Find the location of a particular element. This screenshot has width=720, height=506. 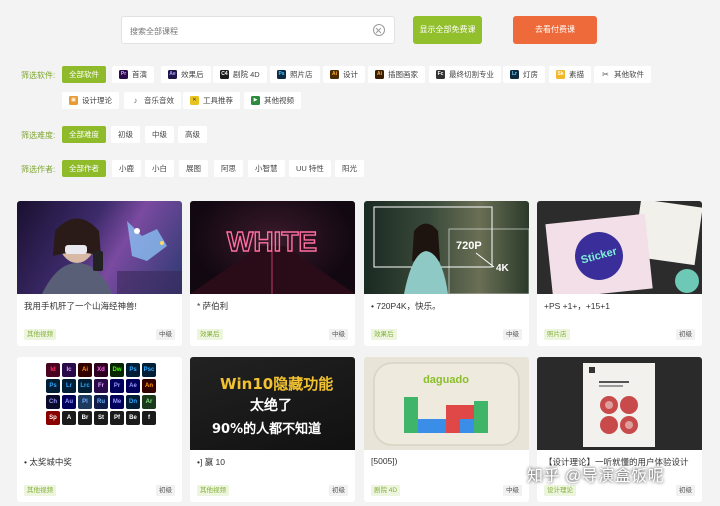

chip-design-theory: ▣ 设计理论 is located at coordinates (90, 100).